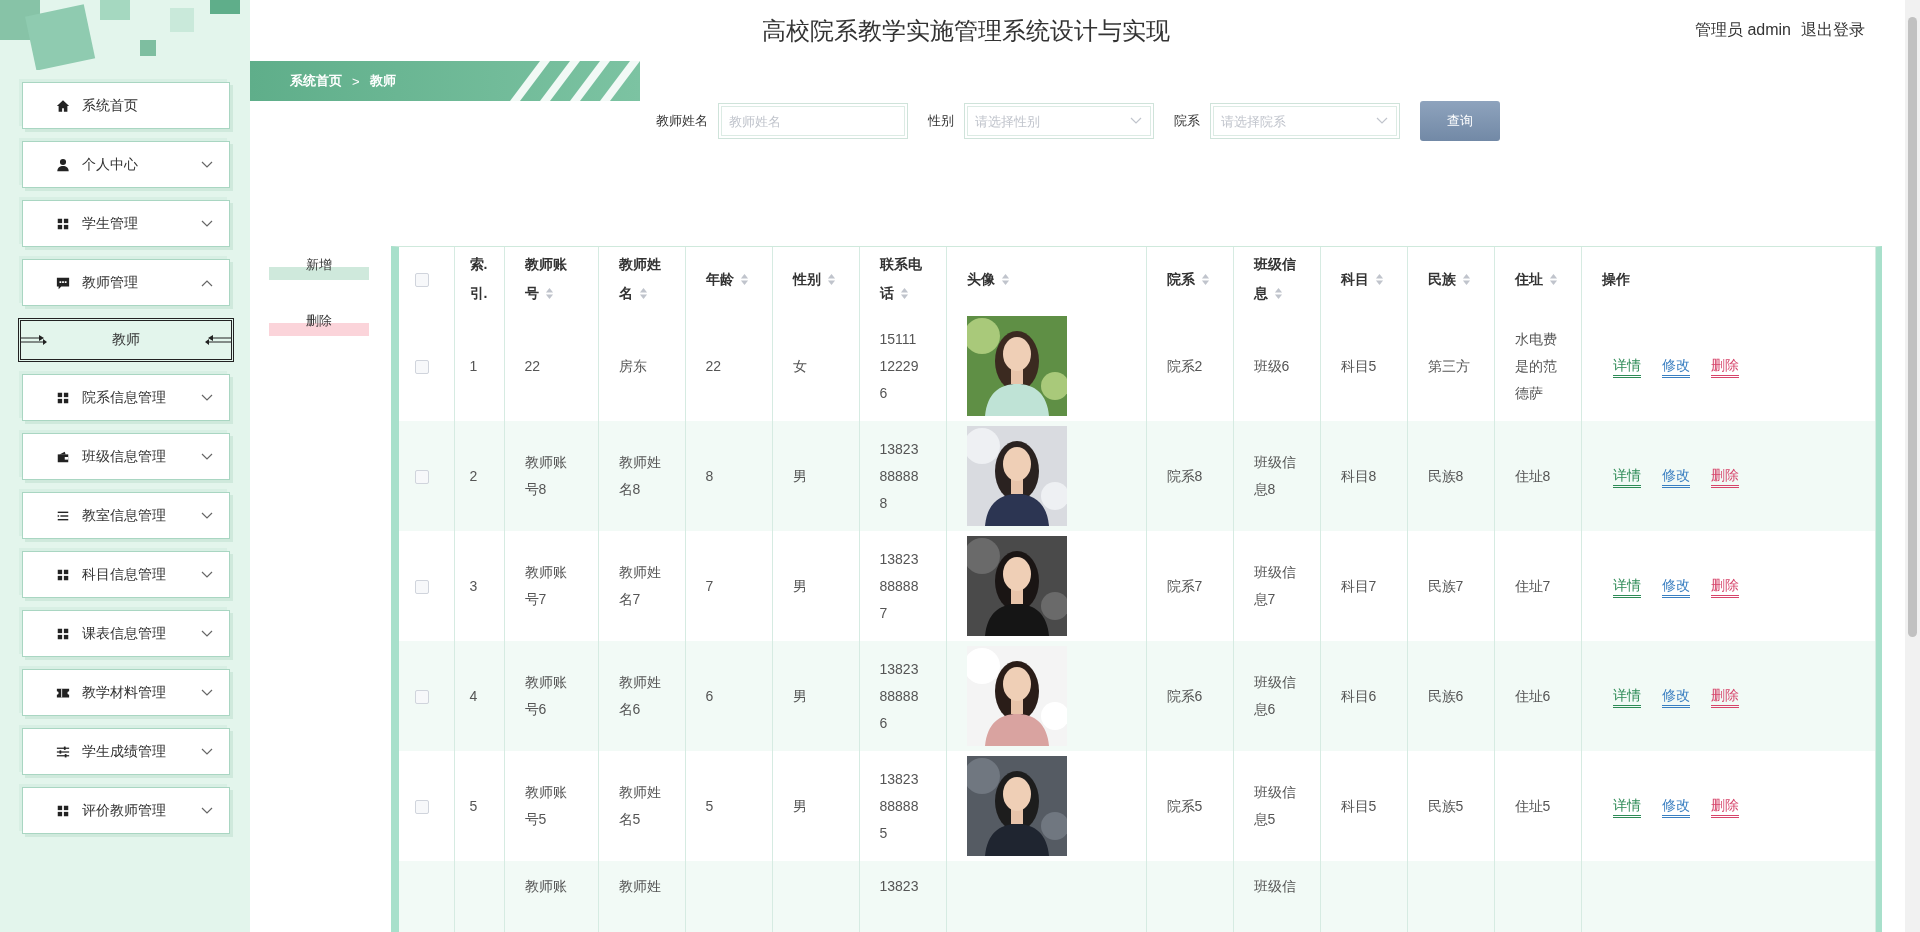 This screenshot has height=932, width=1920. Describe the element at coordinates (126, 223) in the screenshot. I see `menu-item: 学生管理` at that location.